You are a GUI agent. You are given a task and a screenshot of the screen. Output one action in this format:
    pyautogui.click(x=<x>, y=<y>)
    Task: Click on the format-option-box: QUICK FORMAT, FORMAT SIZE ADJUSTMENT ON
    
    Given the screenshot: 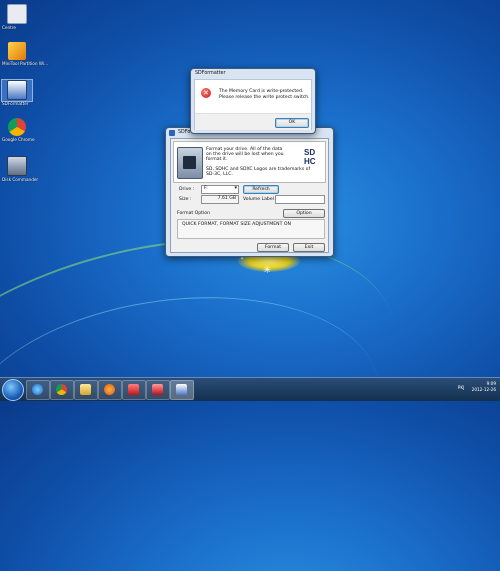 What is the action you would take?
    pyautogui.click(x=251, y=229)
    